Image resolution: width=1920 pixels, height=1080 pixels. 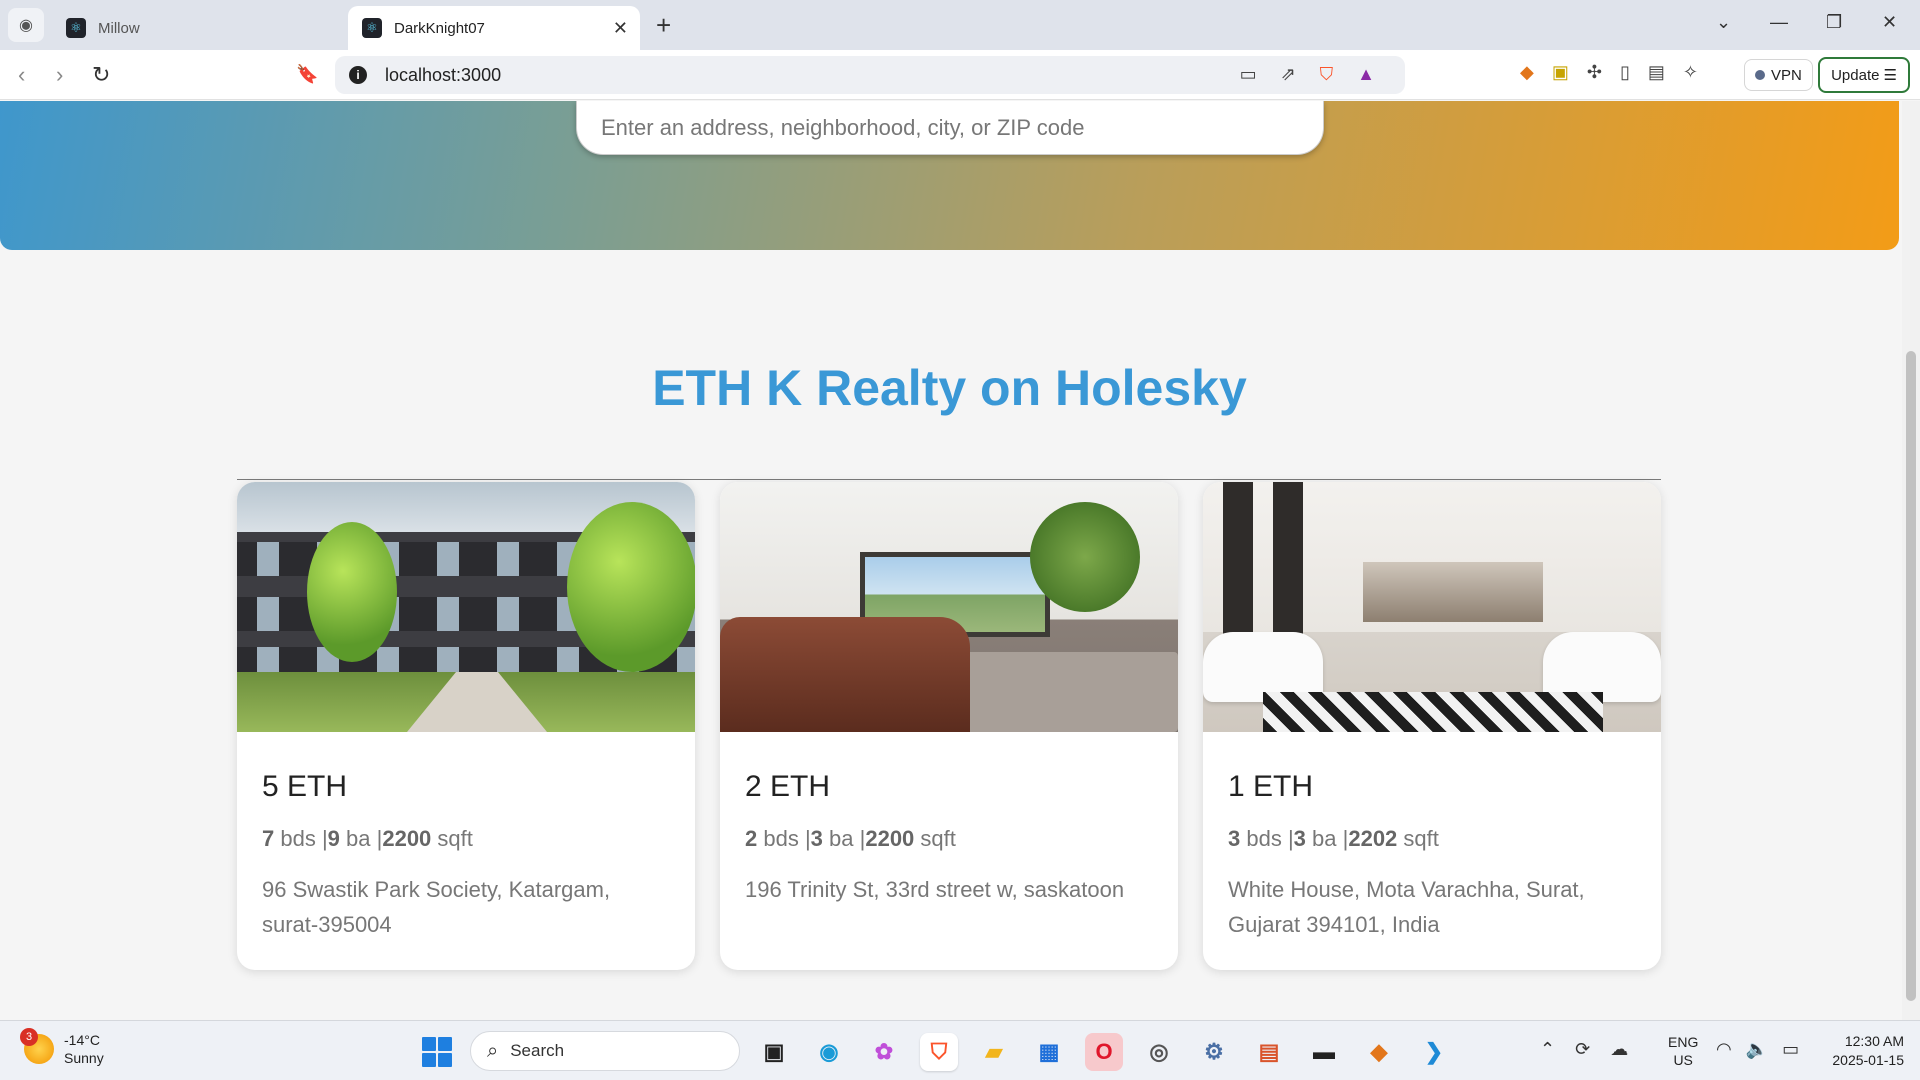 I want to click on url-text: localhost:3000, so click(x=443, y=74).